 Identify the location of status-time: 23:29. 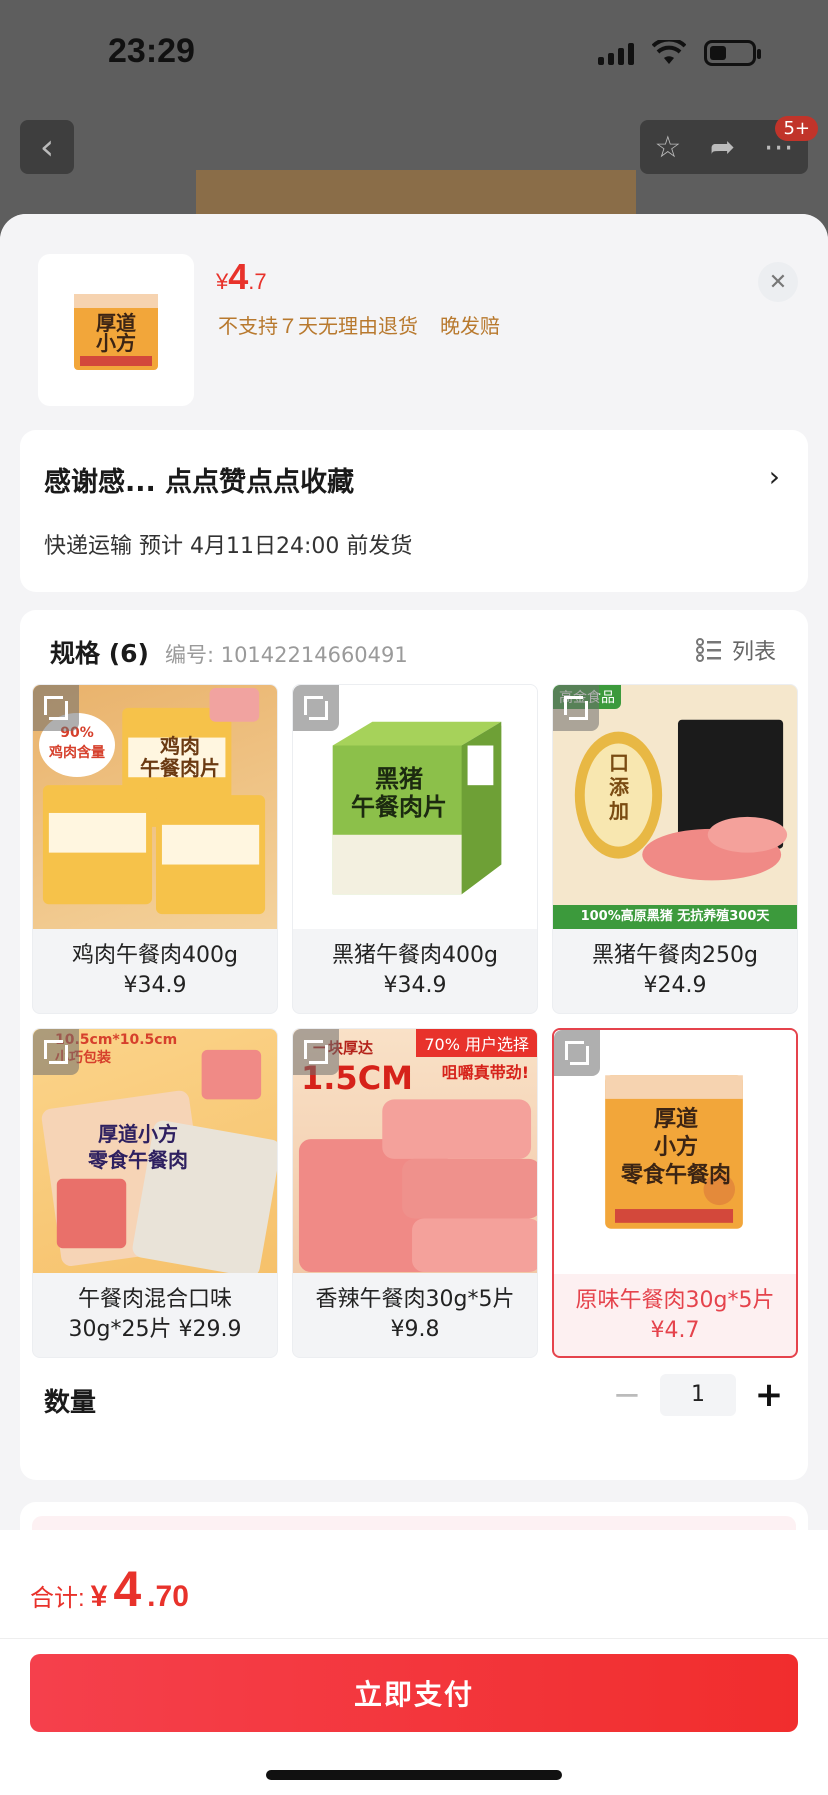
(151, 51).